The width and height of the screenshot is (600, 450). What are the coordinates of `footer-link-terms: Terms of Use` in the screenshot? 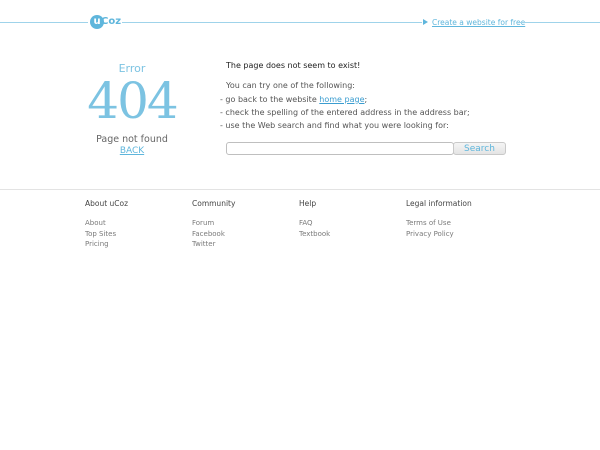 It's located at (456, 223).